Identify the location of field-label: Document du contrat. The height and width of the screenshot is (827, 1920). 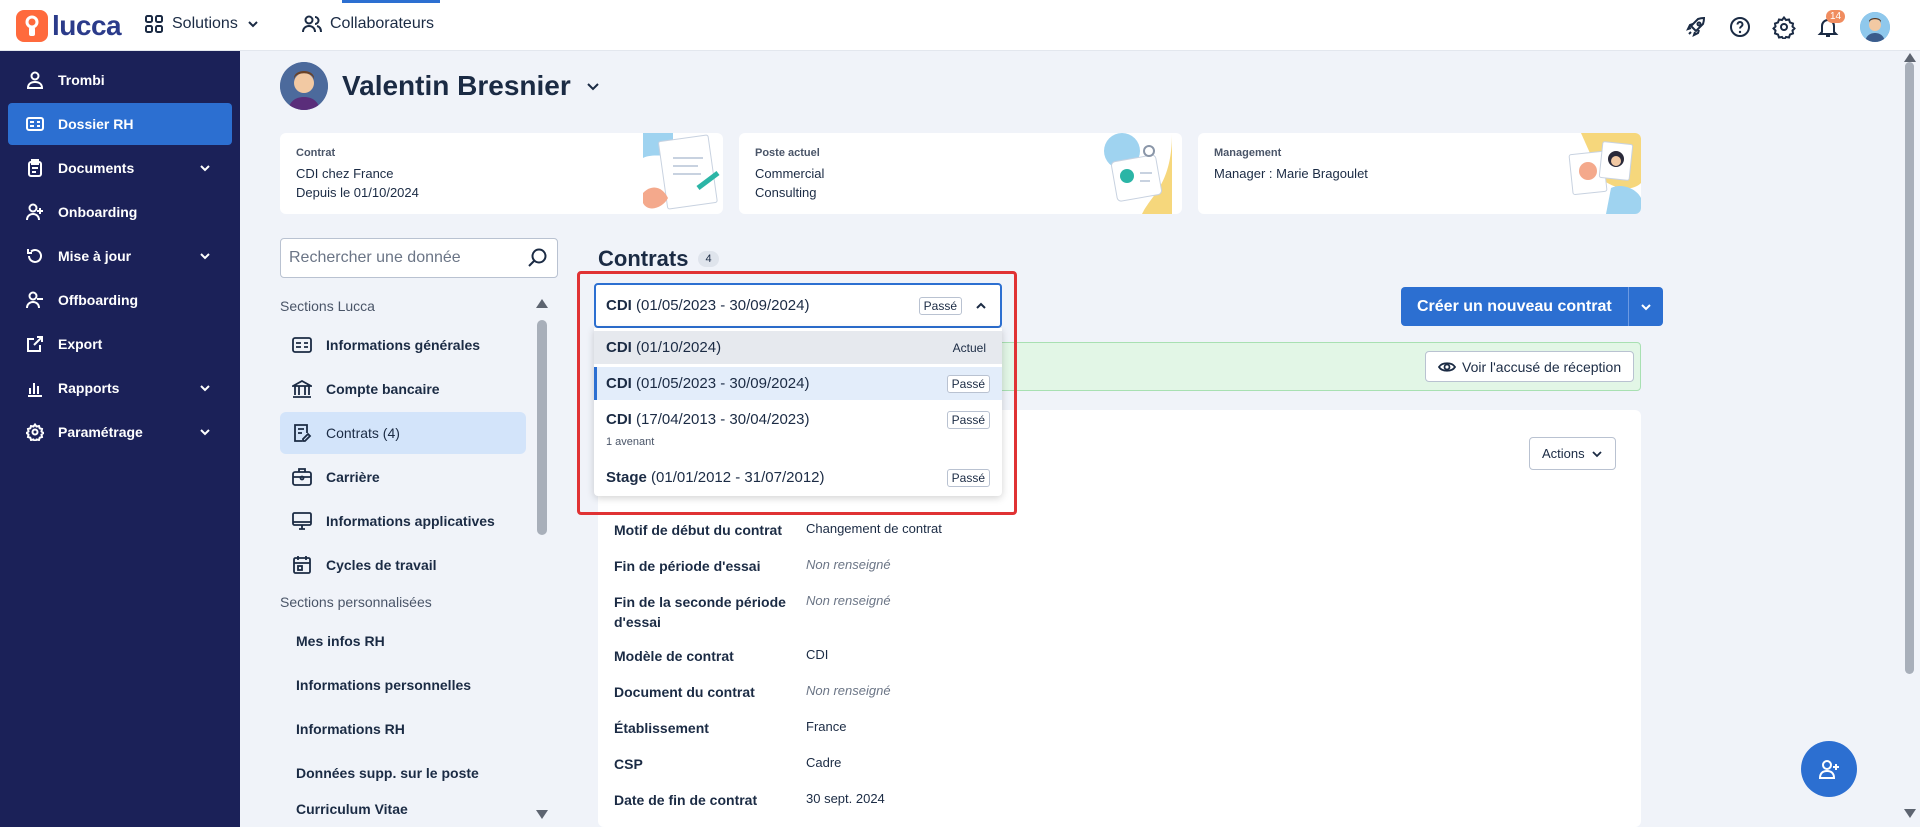
(684, 692).